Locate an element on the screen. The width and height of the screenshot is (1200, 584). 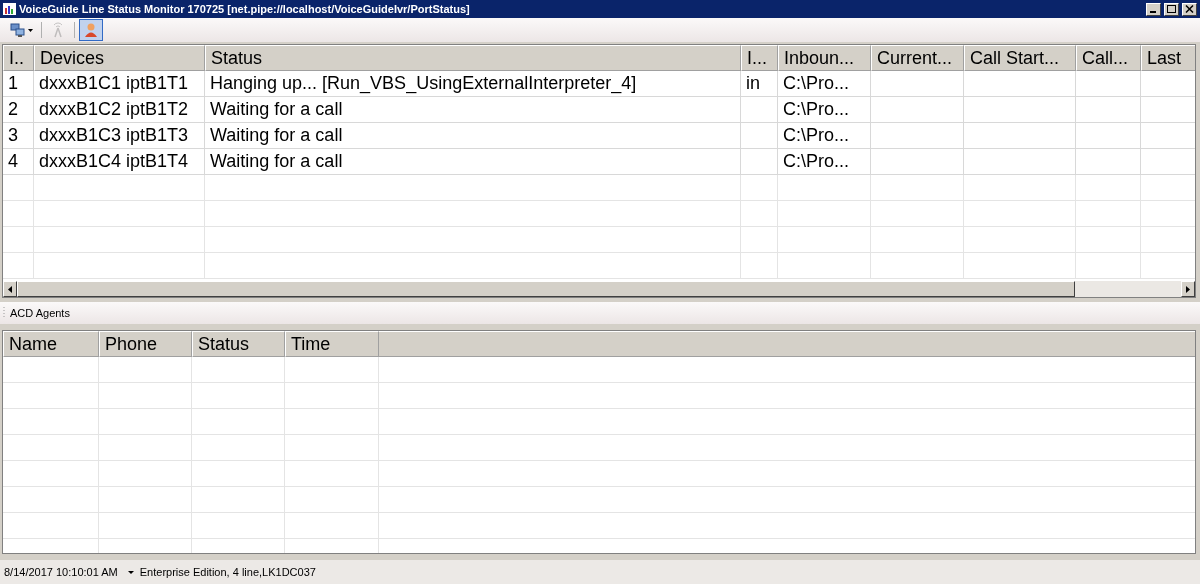
panel-title: ACD Agents is located at coordinates (40, 313).